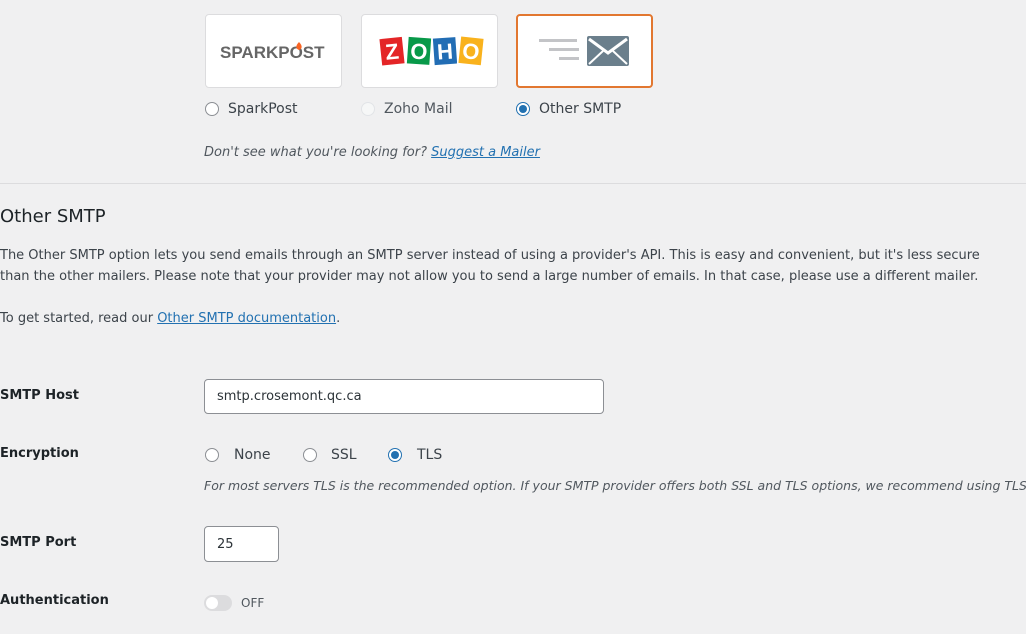  What do you see at coordinates (39, 395) in the screenshot?
I see `smtp-host-label: SMTP Host` at bounding box center [39, 395].